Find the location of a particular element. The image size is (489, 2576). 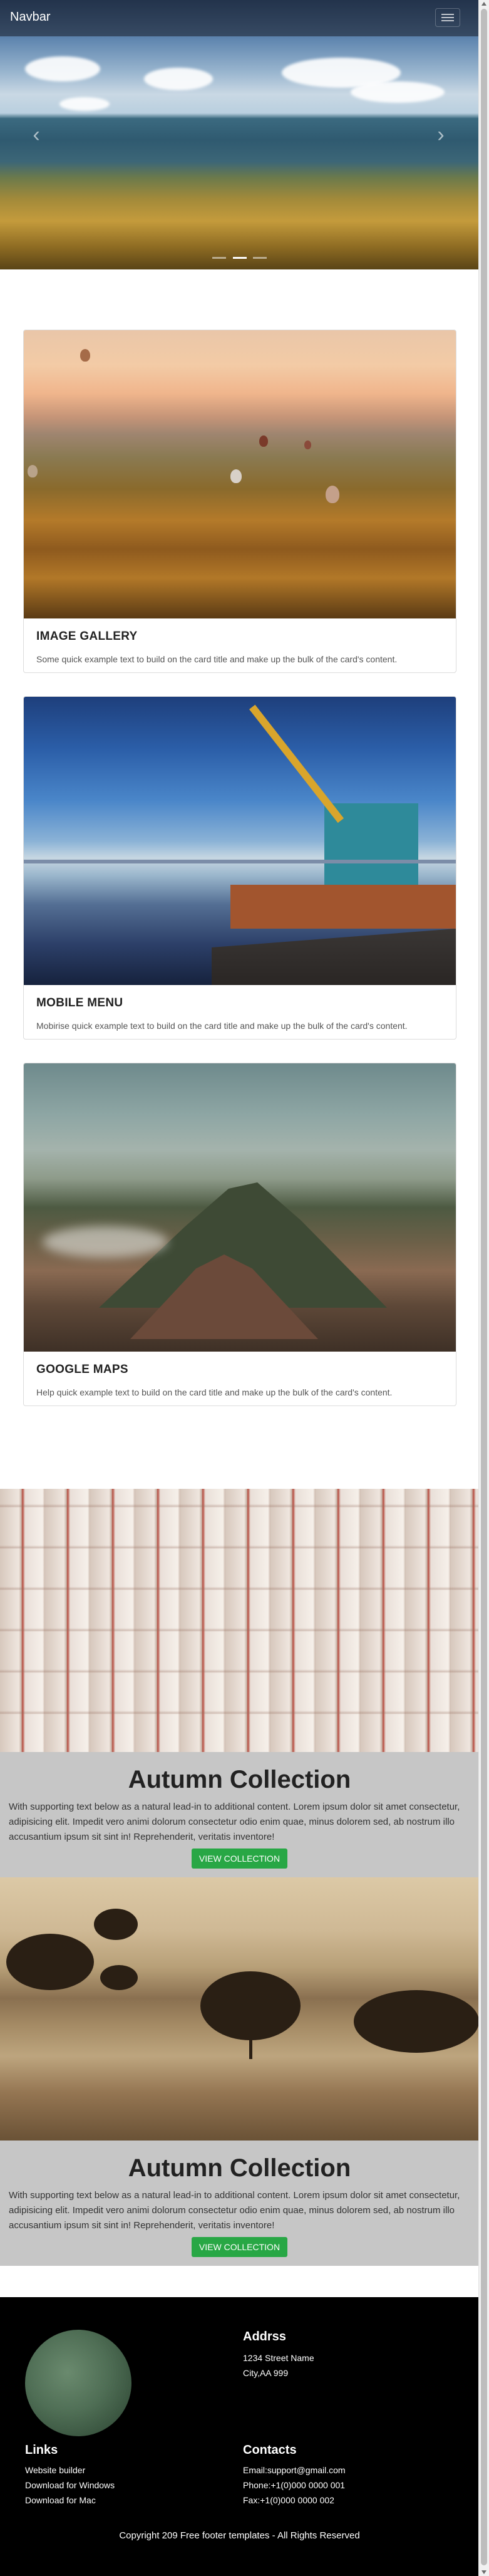

footer-link: Website builder is located at coordinates (70, 2470).